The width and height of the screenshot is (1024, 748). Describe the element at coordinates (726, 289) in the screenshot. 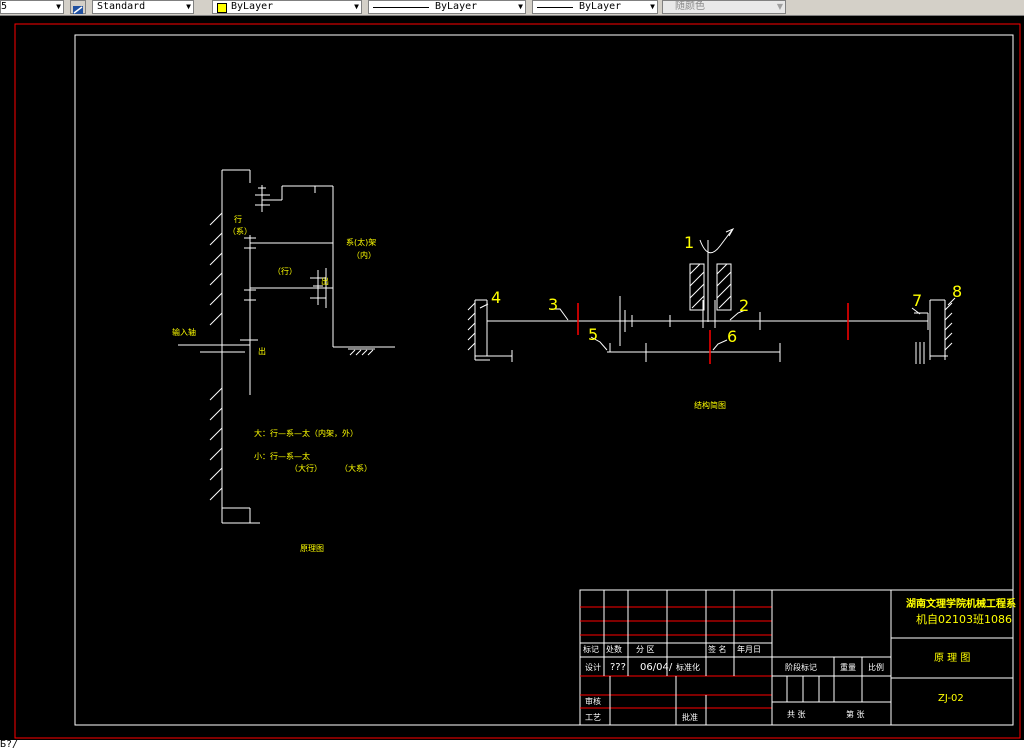

I see `structure-callouts: 1 2 3 4 5 6 7 8` at that location.